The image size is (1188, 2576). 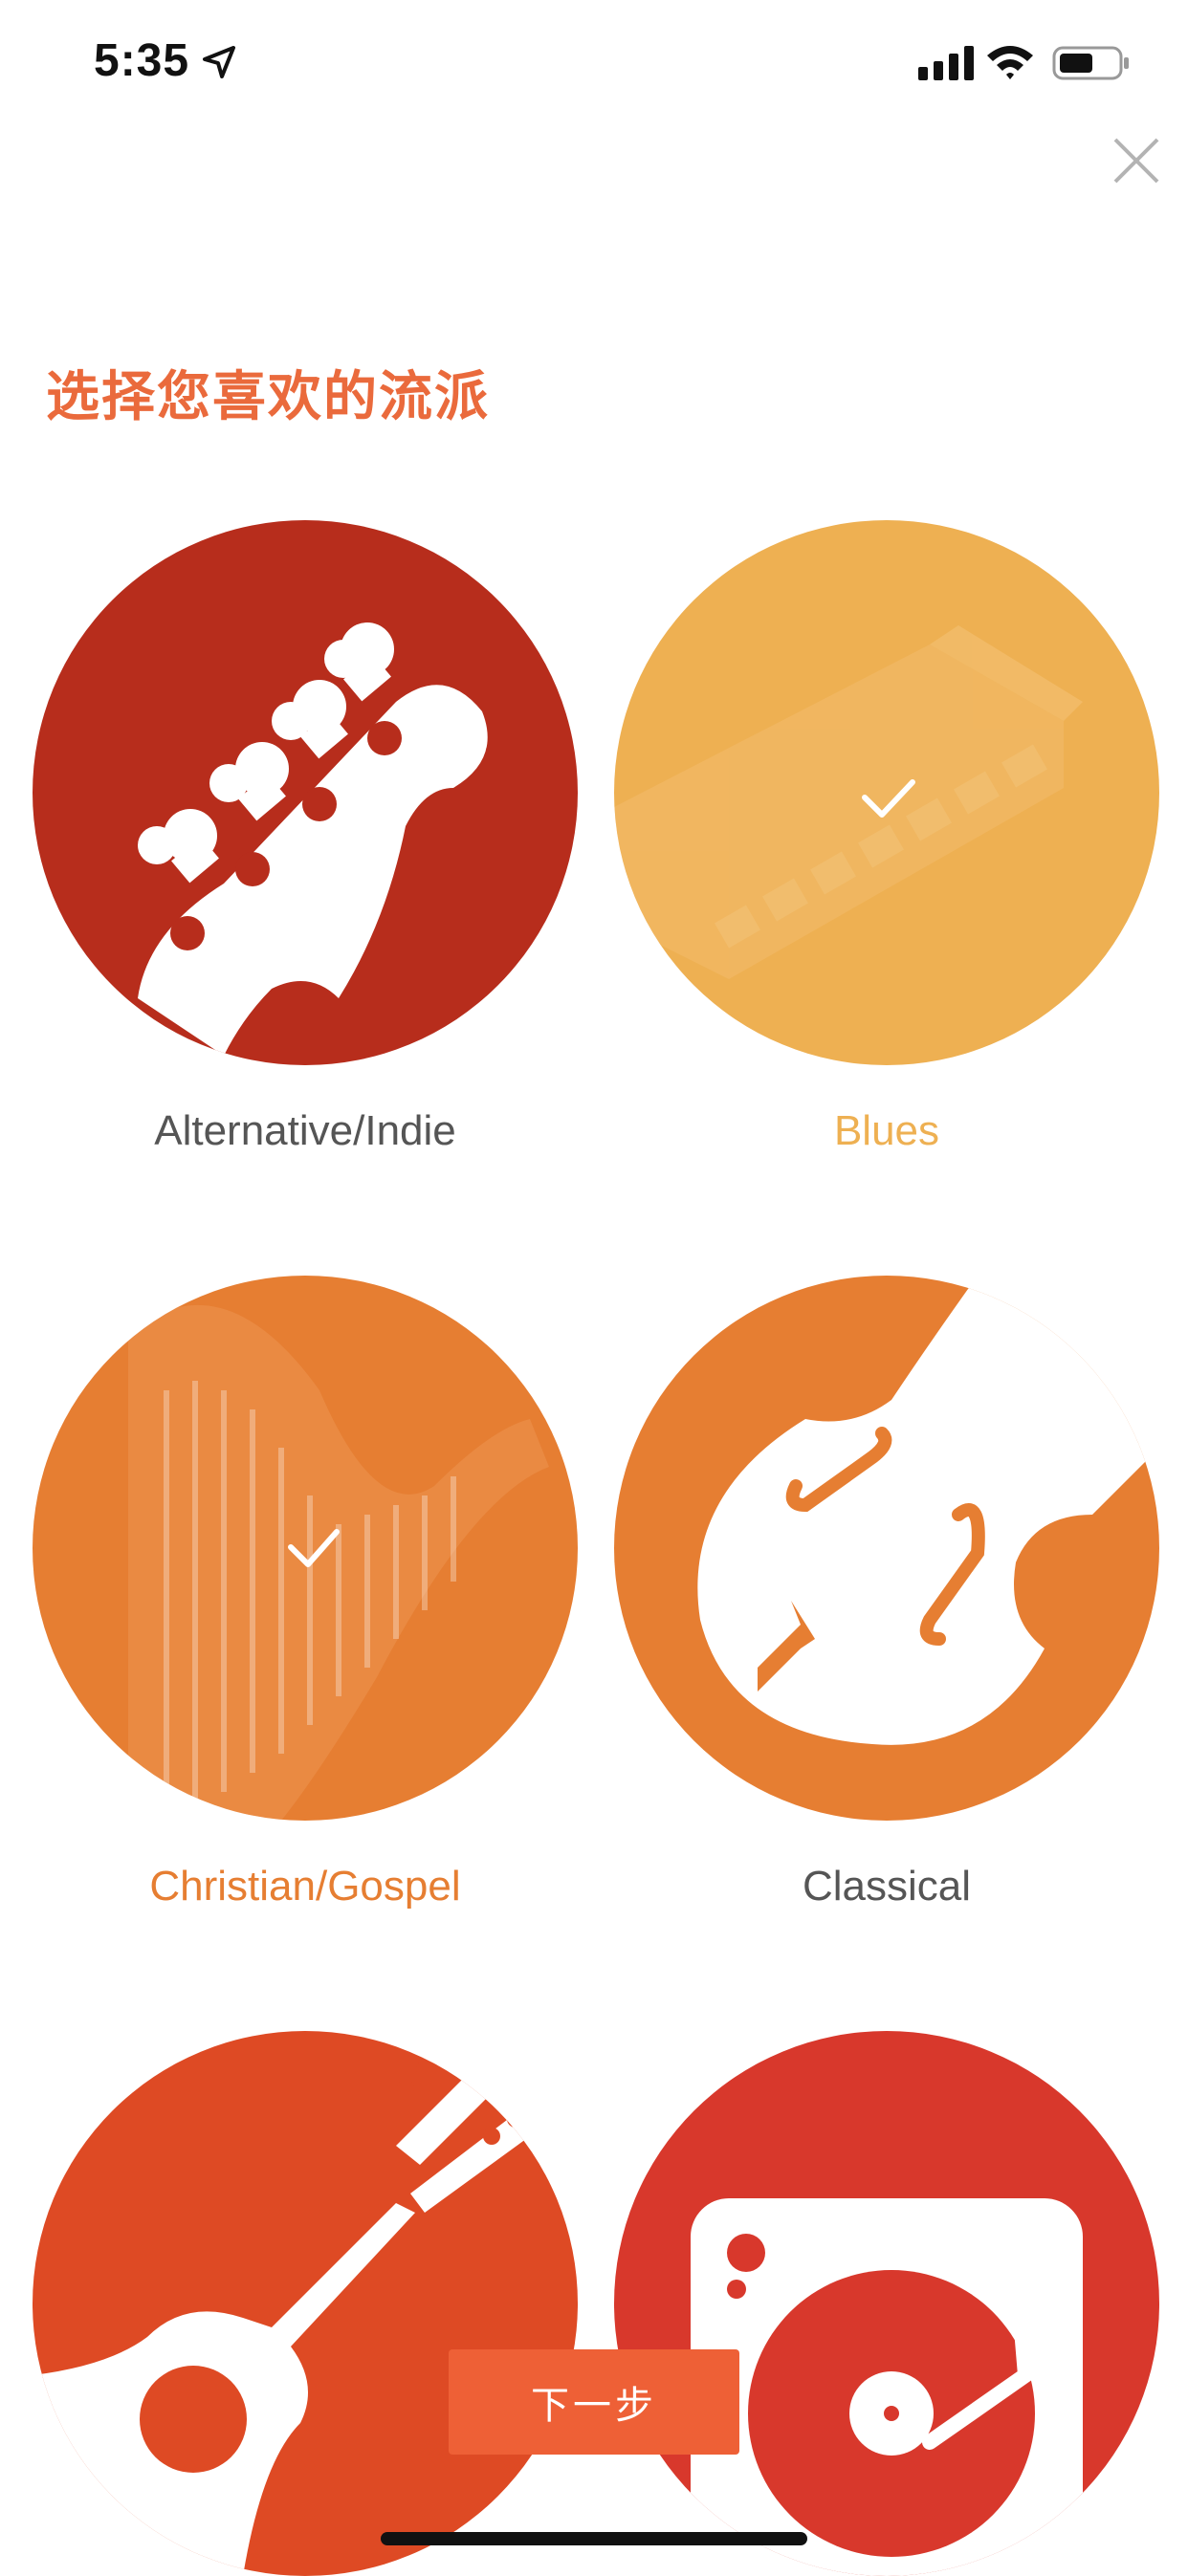 I want to click on harp-icon, so click(x=338, y=1562).